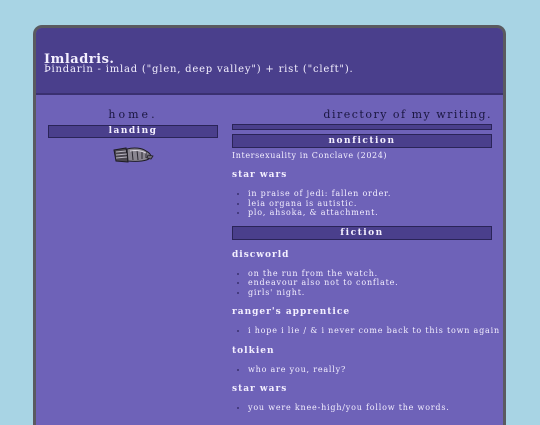  What do you see at coordinates (276, 292) in the screenshot?
I see `story-link: girls' night.` at bounding box center [276, 292].